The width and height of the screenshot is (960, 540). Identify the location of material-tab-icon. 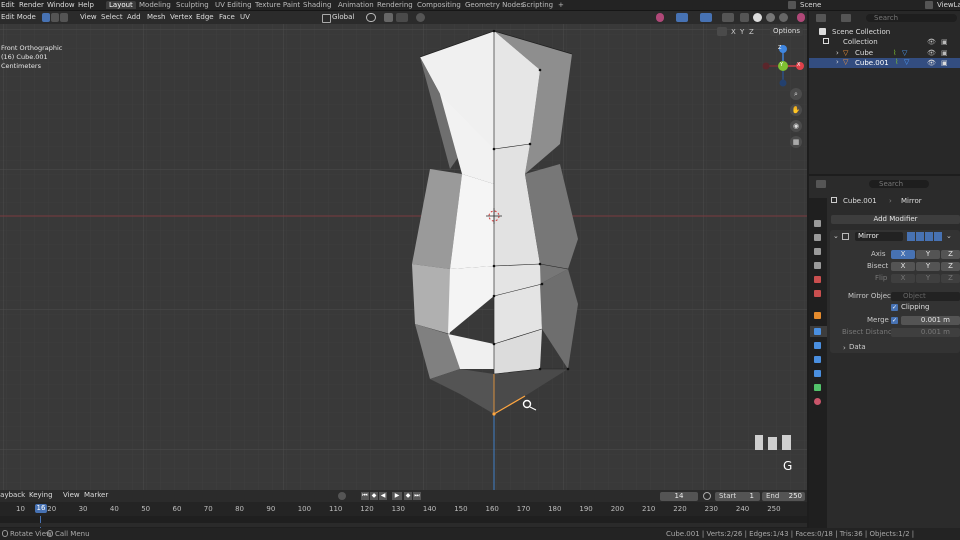
(817, 401).